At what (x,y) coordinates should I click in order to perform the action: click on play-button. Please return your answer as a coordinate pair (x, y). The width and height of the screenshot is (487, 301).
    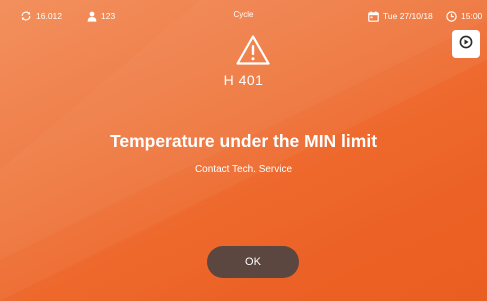
    Looking at the image, I should click on (466, 44).